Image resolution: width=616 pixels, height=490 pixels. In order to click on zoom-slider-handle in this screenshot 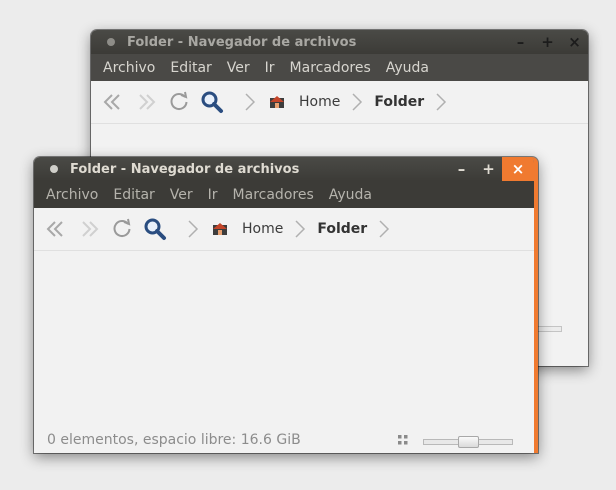, I will do `click(468, 442)`.